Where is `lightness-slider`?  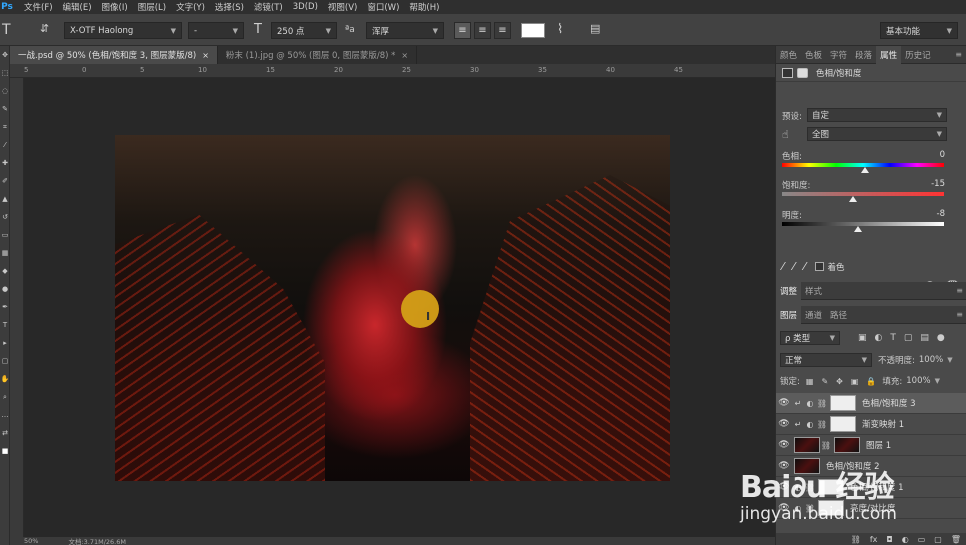
lightness-slider is located at coordinates (863, 224).